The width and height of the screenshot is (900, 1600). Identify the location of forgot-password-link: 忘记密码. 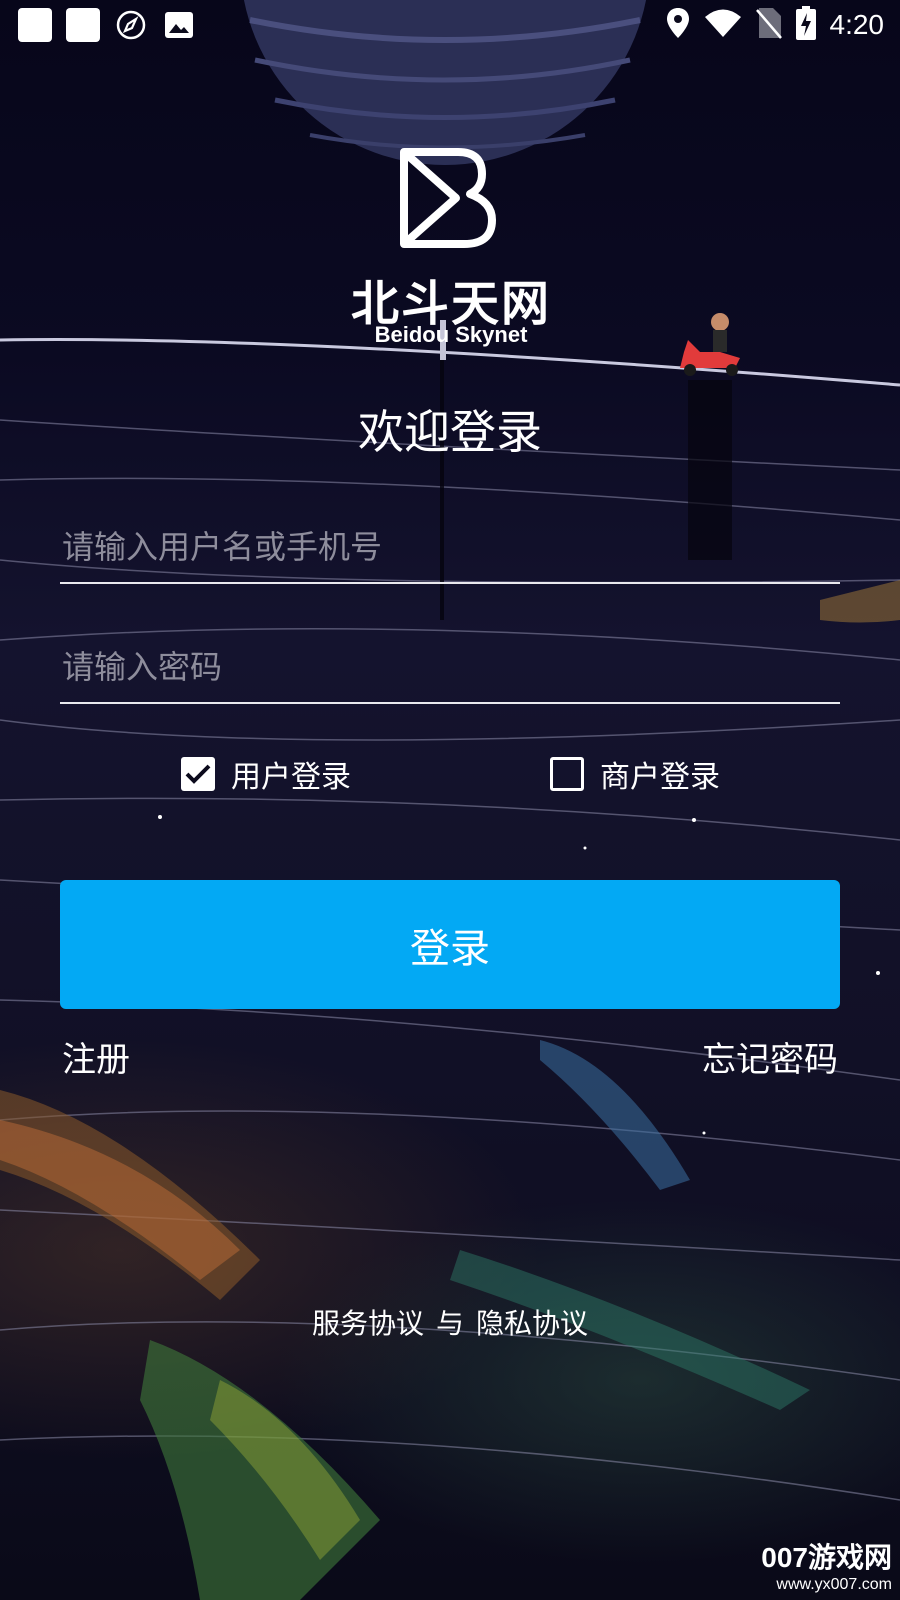
(770, 1056).